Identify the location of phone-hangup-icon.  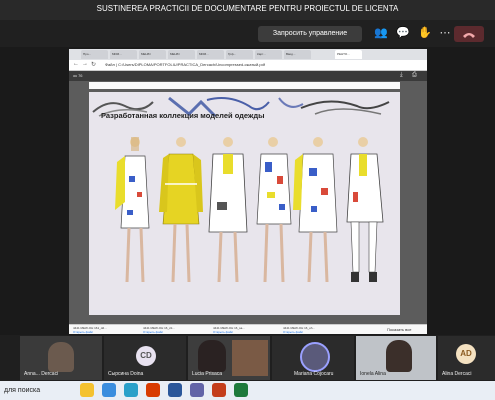
(469, 35).